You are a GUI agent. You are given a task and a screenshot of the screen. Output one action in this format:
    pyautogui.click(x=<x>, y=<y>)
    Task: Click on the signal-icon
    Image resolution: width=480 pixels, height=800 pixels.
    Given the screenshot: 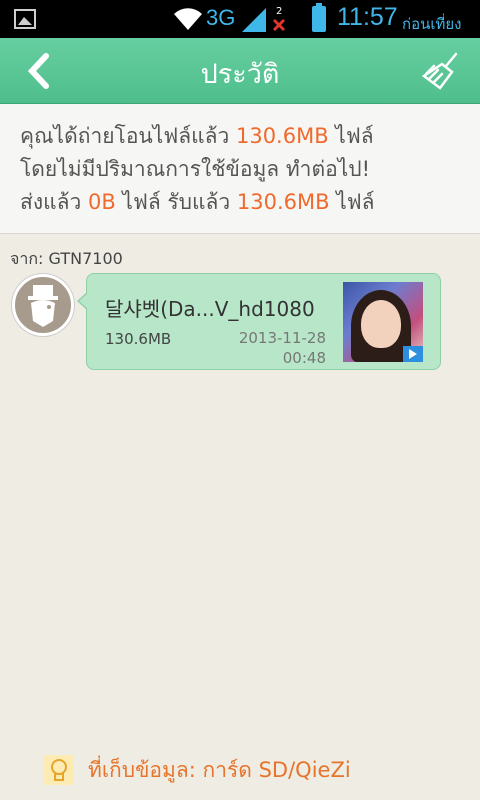 What is the action you would take?
    pyautogui.click(x=254, y=20)
    